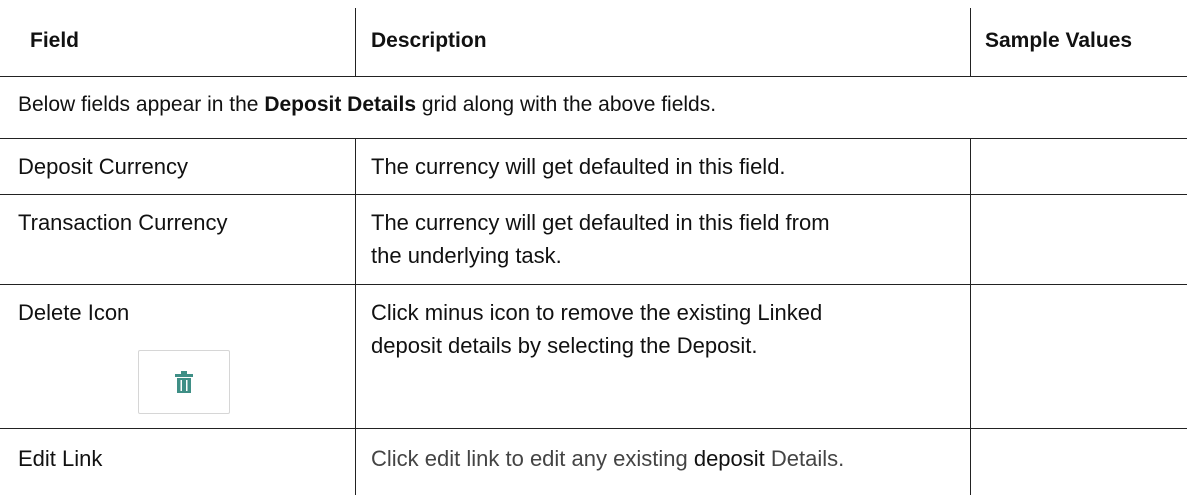 This screenshot has width=1187, height=495. What do you see at coordinates (466, 255) in the screenshot?
I see `row2-description-line2: the underlying task.` at bounding box center [466, 255].